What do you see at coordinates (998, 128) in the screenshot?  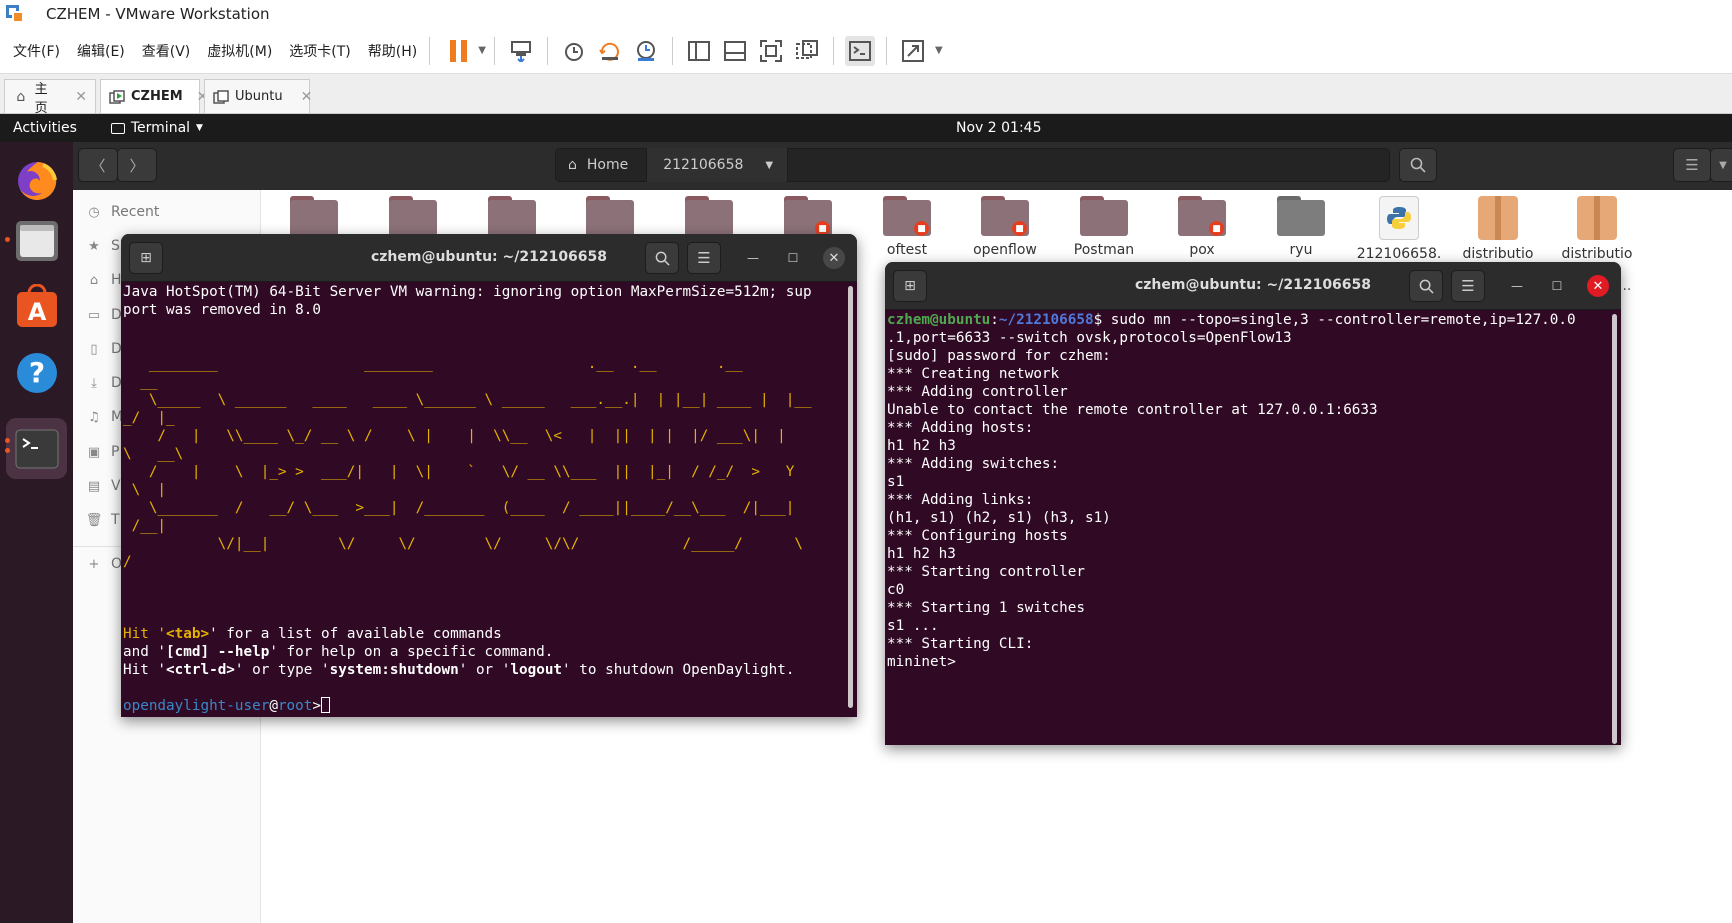 I see `clock: Nov 2 01:45` at bounding box center [998, 128].